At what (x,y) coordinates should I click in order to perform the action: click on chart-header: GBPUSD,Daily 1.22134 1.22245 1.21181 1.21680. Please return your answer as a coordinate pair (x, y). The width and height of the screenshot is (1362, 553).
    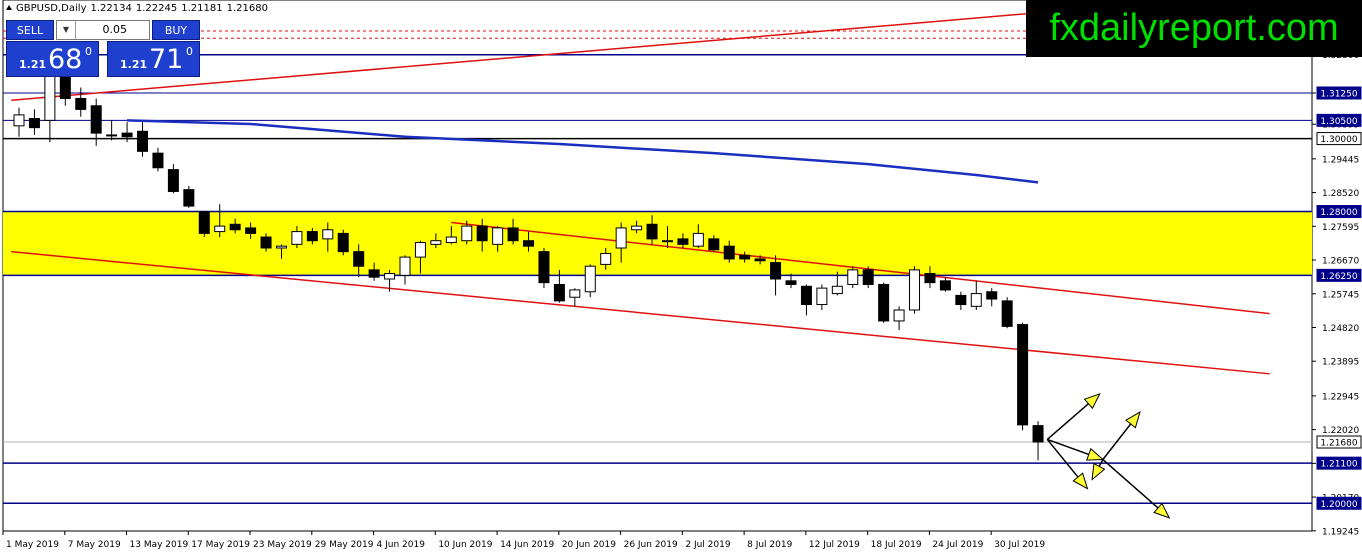
    Looking at the image, I should click on (139, 8).